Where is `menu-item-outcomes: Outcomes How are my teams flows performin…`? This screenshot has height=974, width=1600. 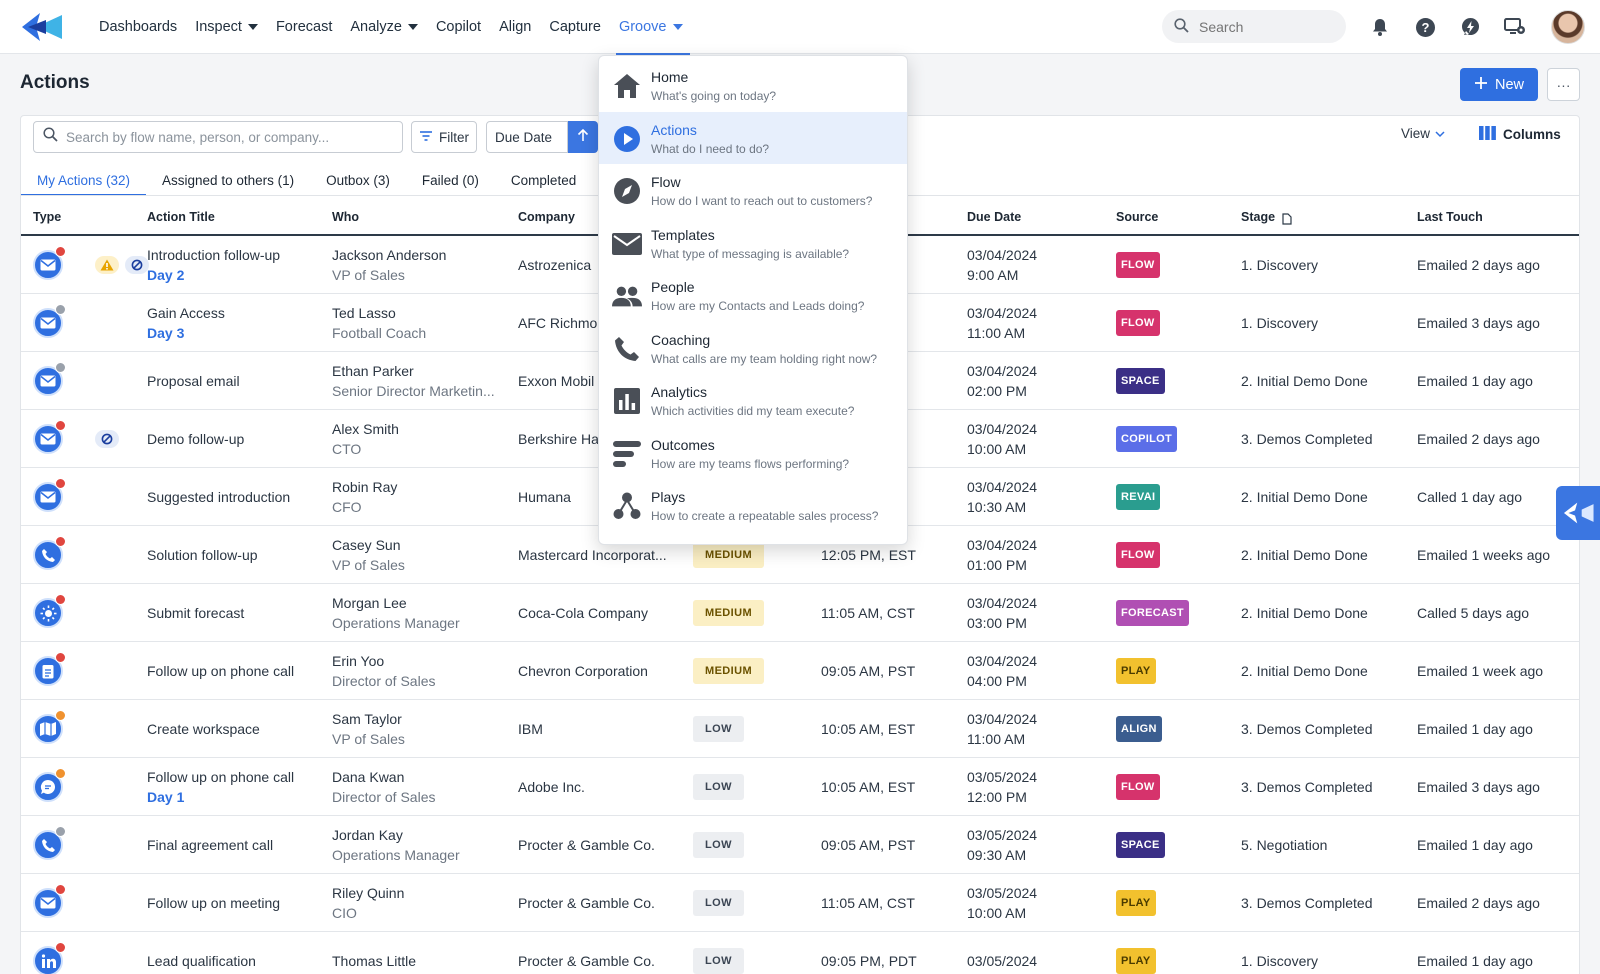
menu-item-outcomes: Outcomes How are my teams flows performin… is located at coordinates (753, 453).